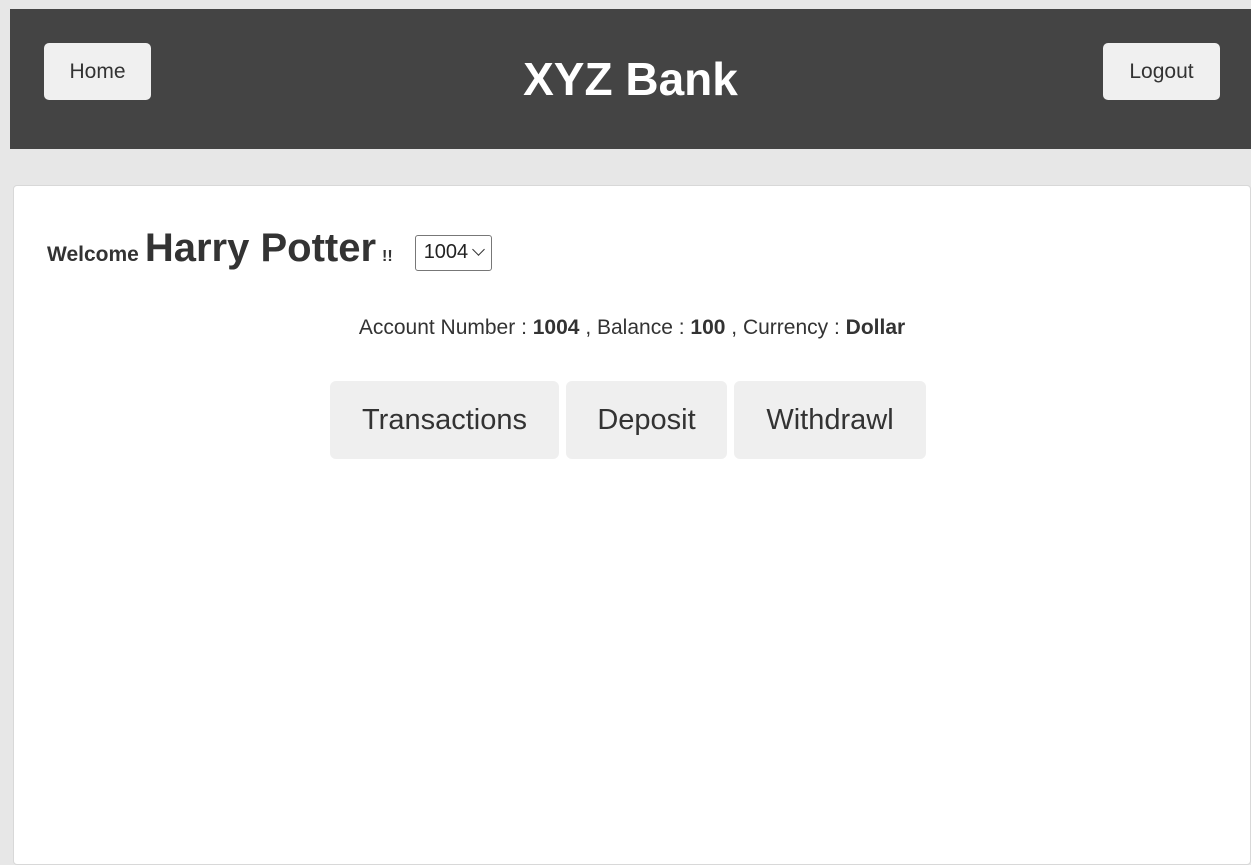 The height and width of the screenshot is (865, 1251). Describe the element at coordinates (93, 254) in the screenshot. I see `welcome-prefix: Welcome` at that location.